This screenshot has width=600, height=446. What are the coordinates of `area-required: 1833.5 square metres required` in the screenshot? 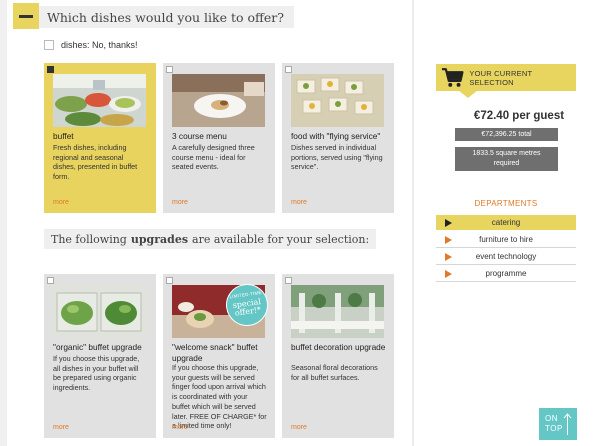 It's located at (506, 159).